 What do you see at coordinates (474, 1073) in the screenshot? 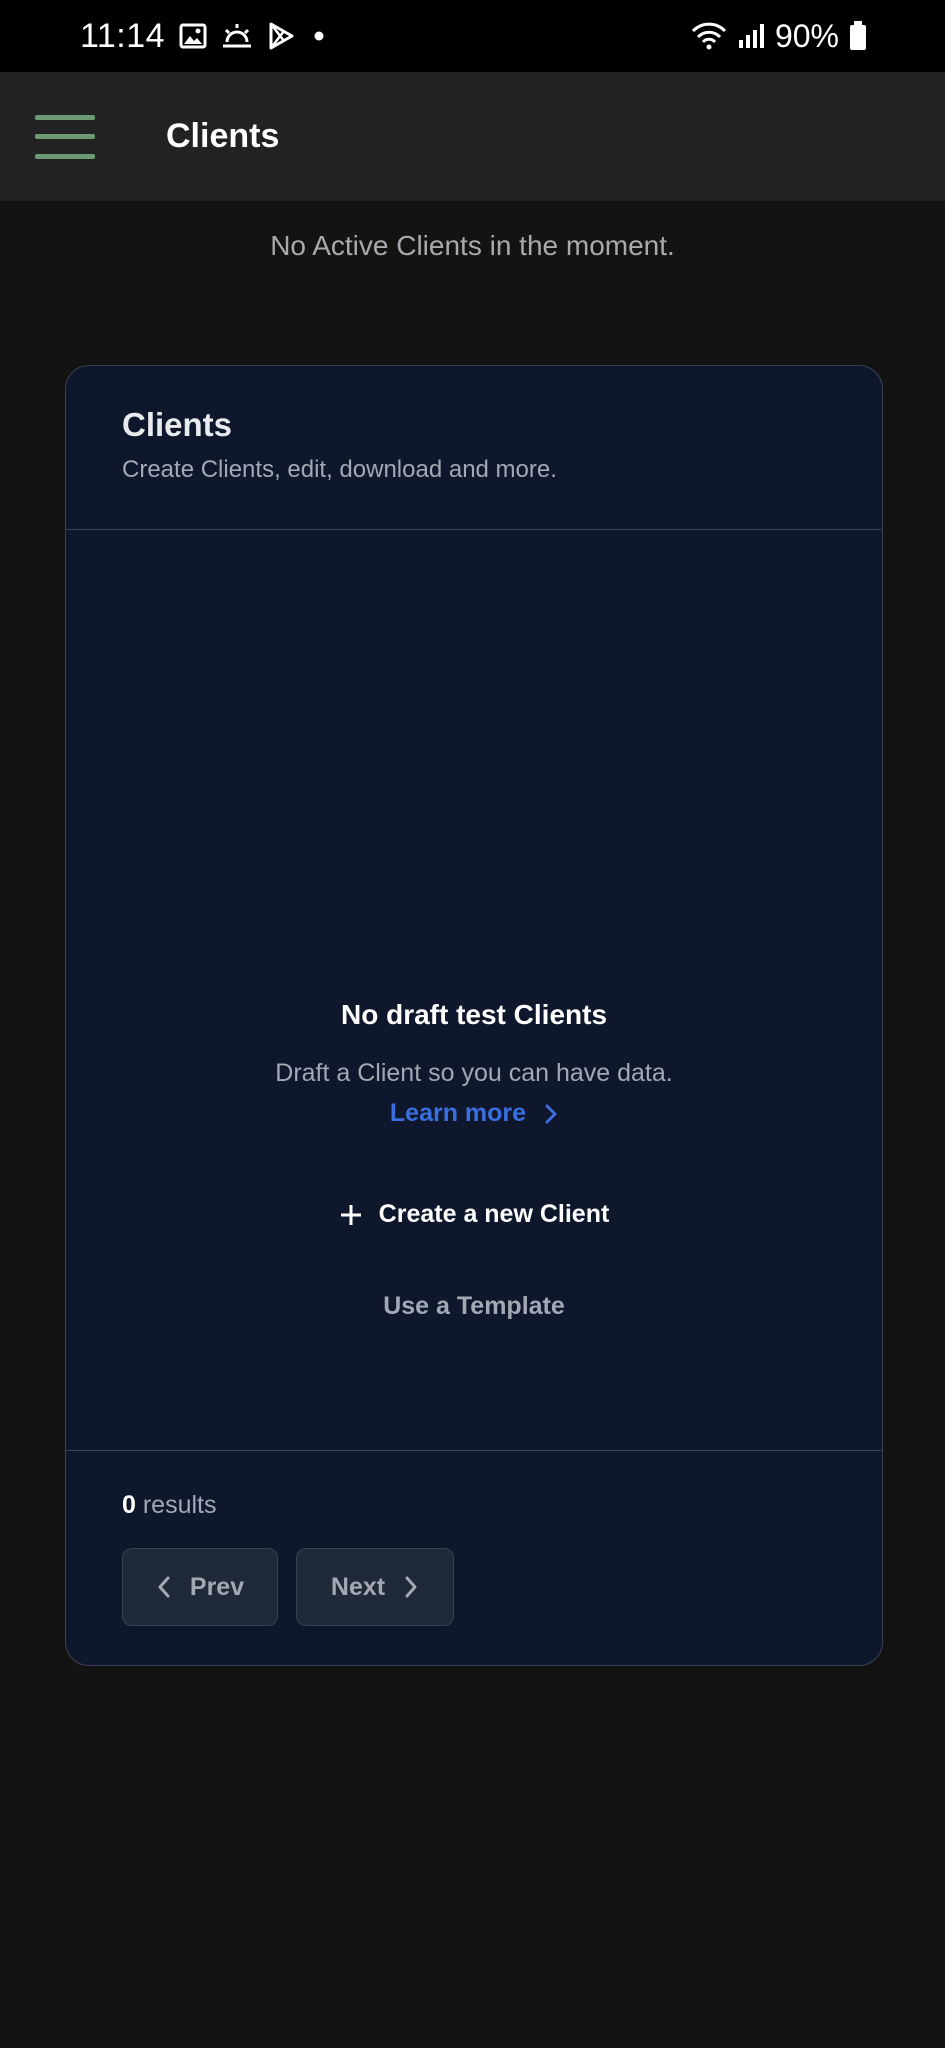
I see `empty-state-description: Draft a Client so you can have data.` at bounding box center [474, 1073].